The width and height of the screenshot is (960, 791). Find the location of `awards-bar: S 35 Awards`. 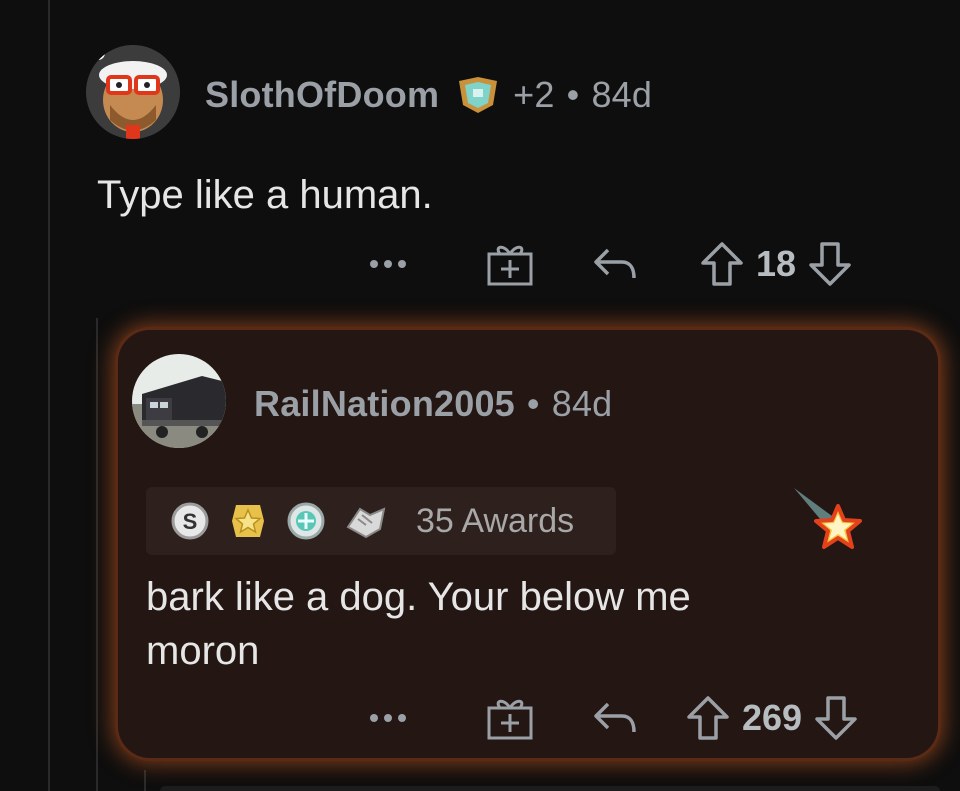

awards-bar: S 35 Awards is located at coordinates (381, 521).